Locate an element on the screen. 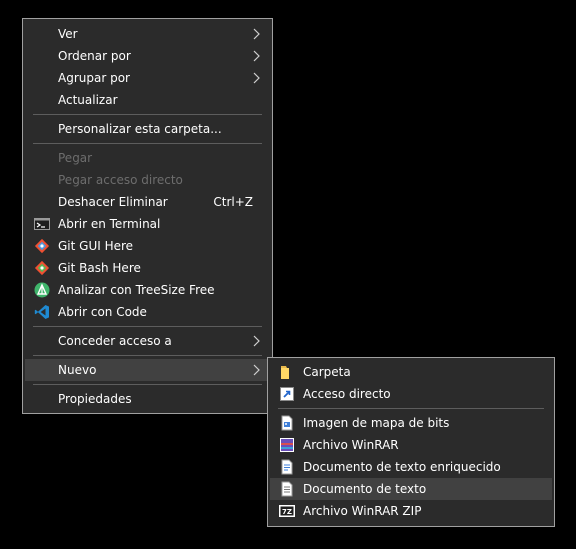  submenu-item-winrar-zip: 7Z Archivo WinRAR ZIP is located at coordinates (411, 511).